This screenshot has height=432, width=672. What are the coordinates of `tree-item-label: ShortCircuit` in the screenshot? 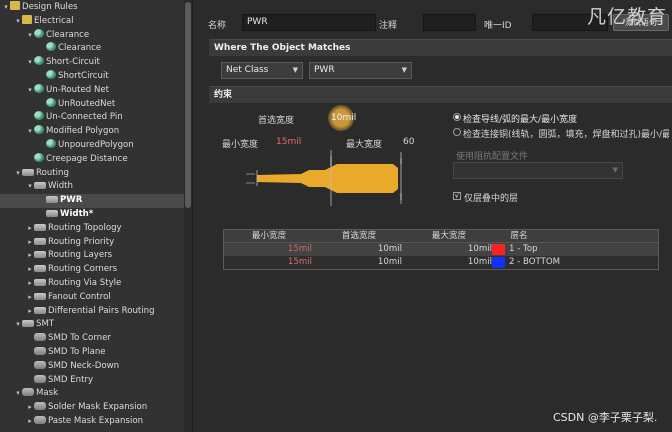 It's located at (83, 75).